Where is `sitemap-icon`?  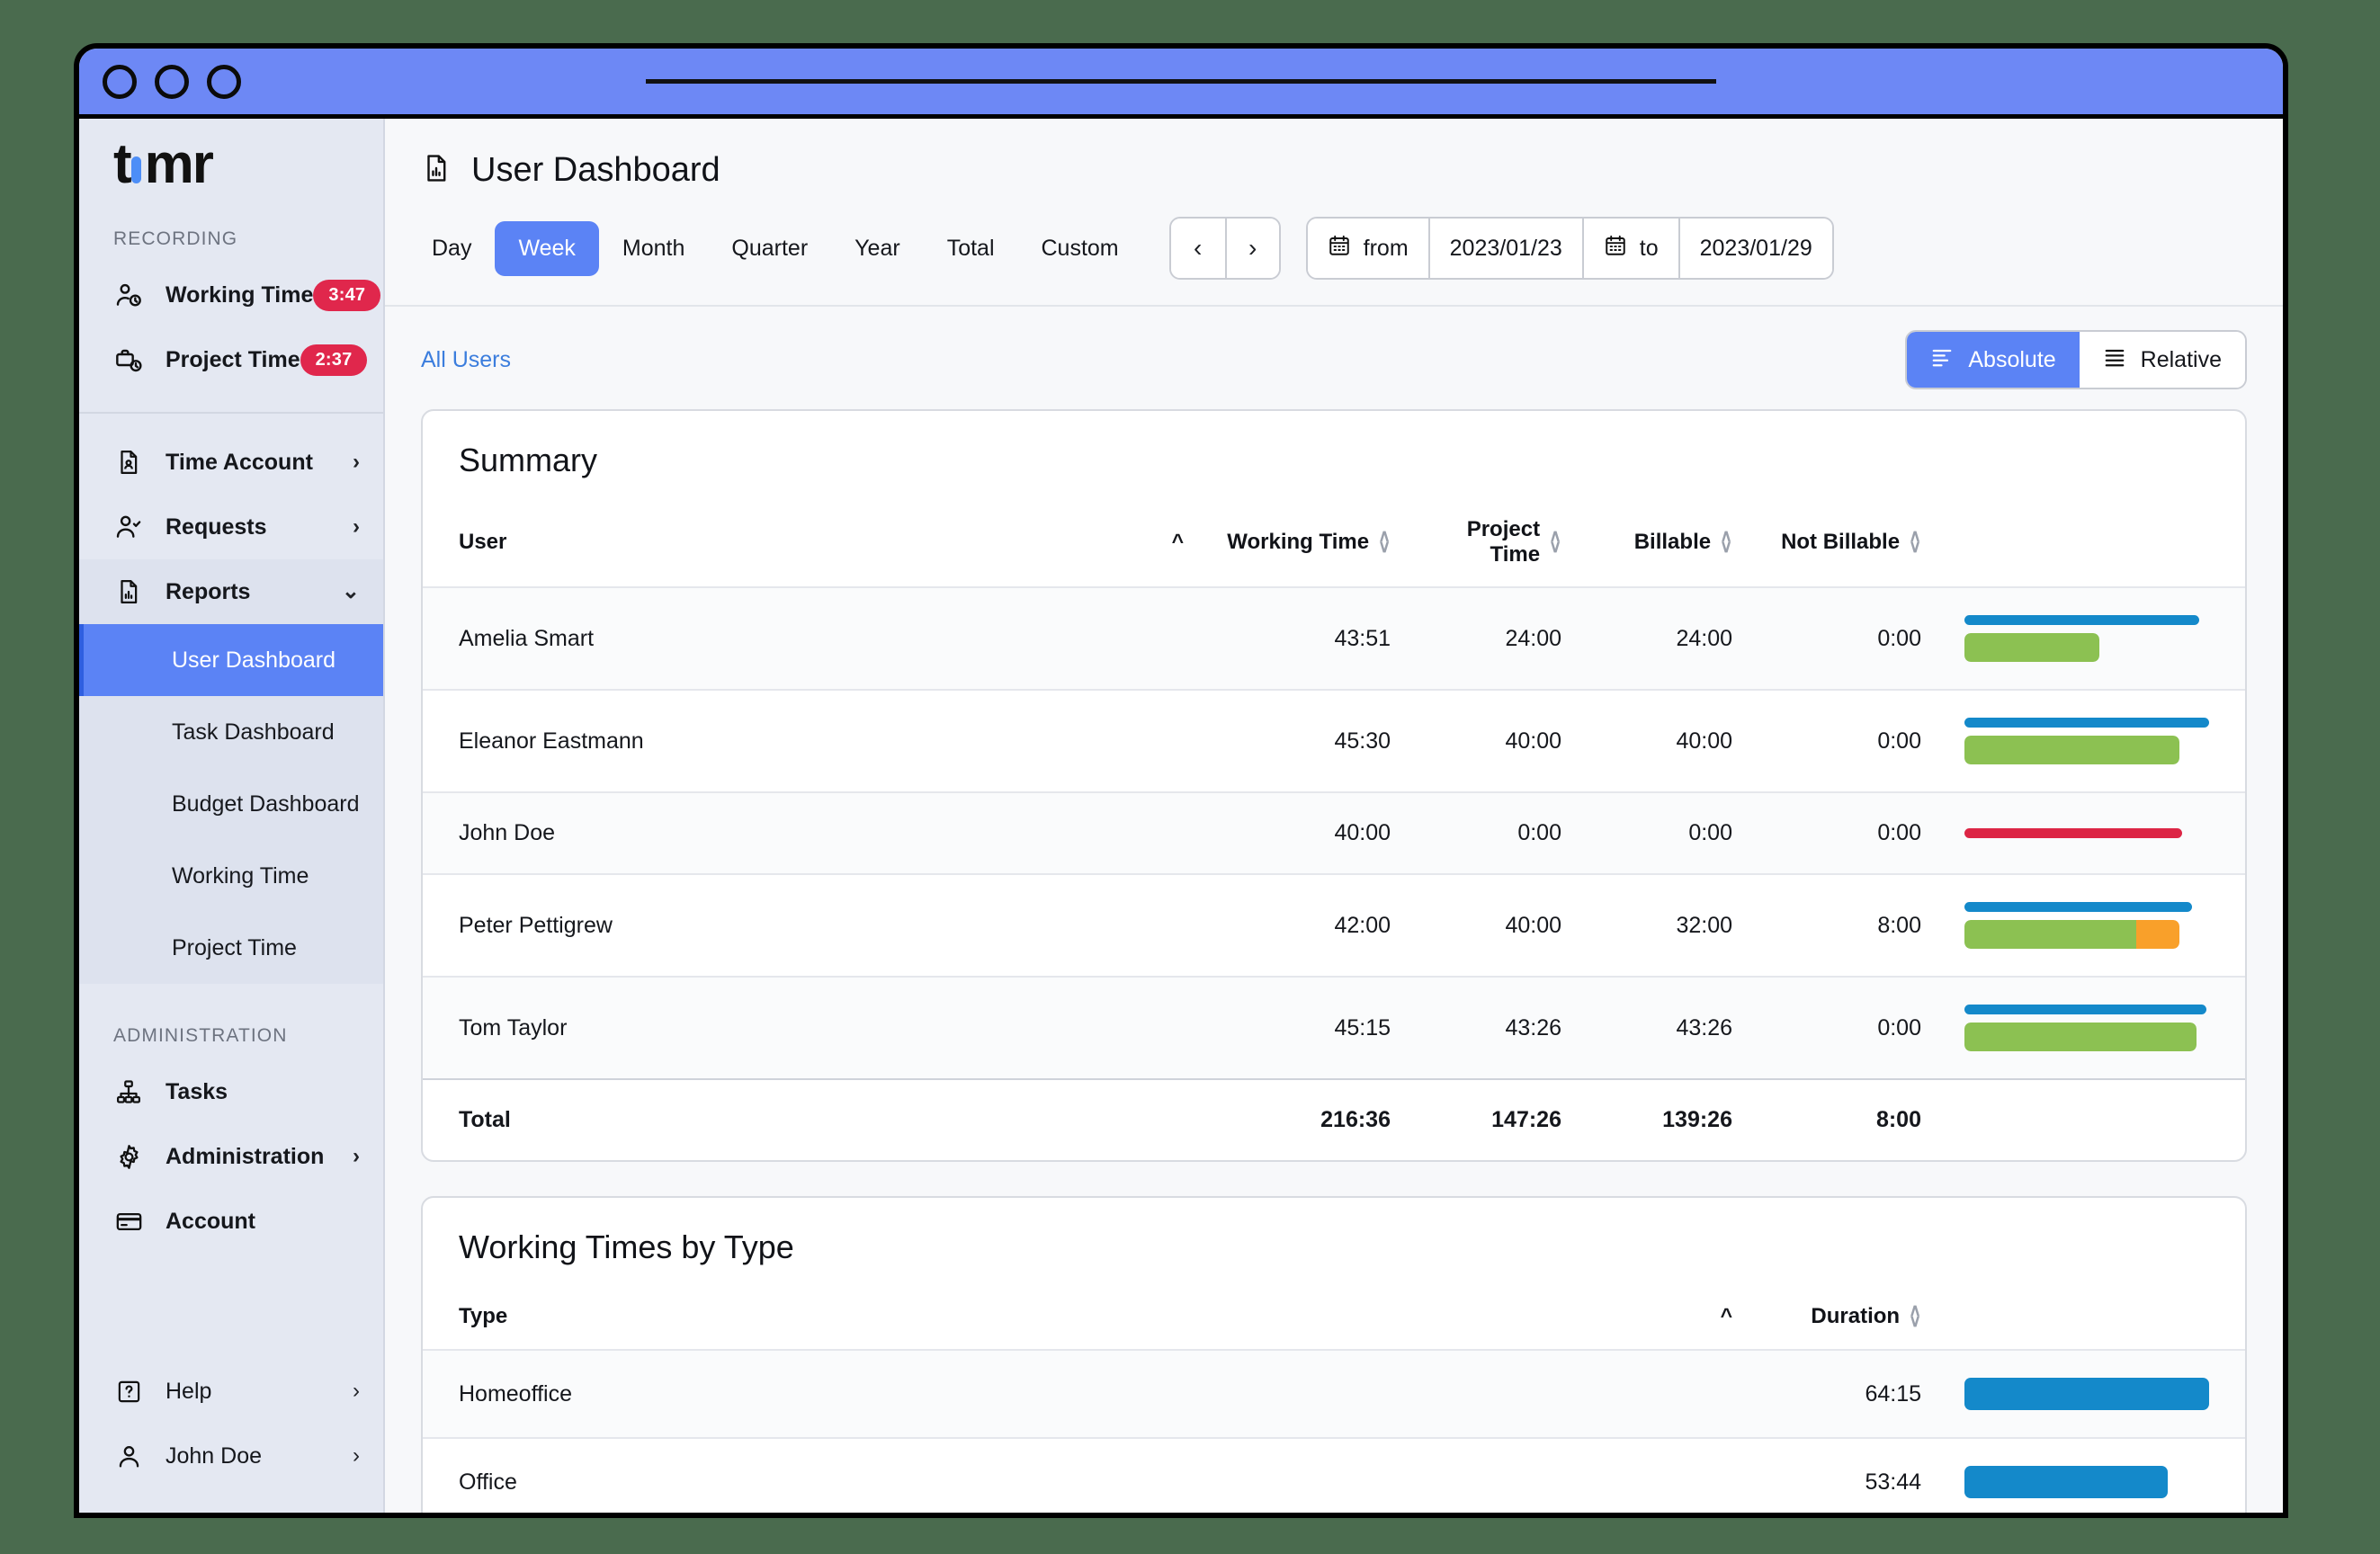
sitemap-icon is located at coordinates (128, 1091).